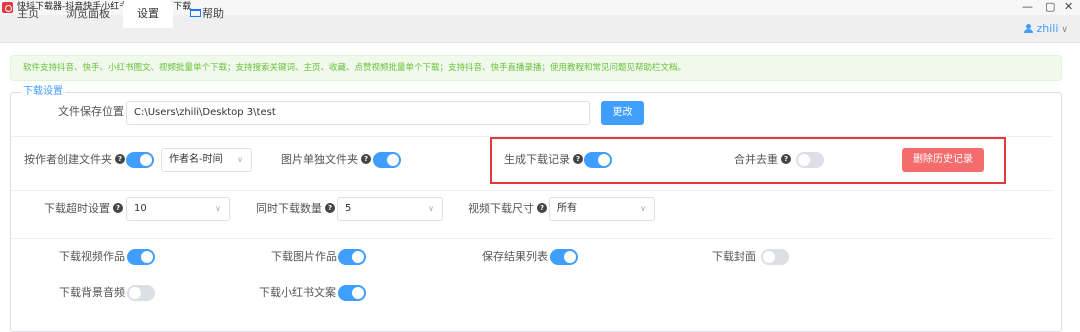 The image size is (1080, 332). I want to click on concurrent-label: 同时下载数量?, so click(295, 209).